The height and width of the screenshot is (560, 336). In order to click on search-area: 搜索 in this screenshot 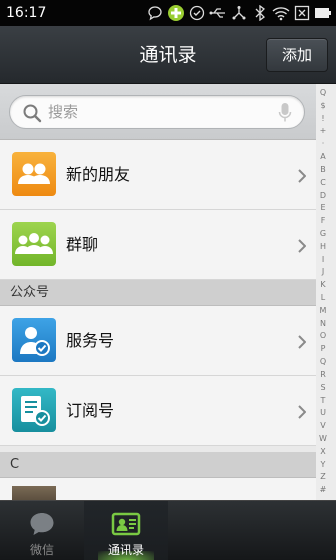, I will do `click(158, 112)`.